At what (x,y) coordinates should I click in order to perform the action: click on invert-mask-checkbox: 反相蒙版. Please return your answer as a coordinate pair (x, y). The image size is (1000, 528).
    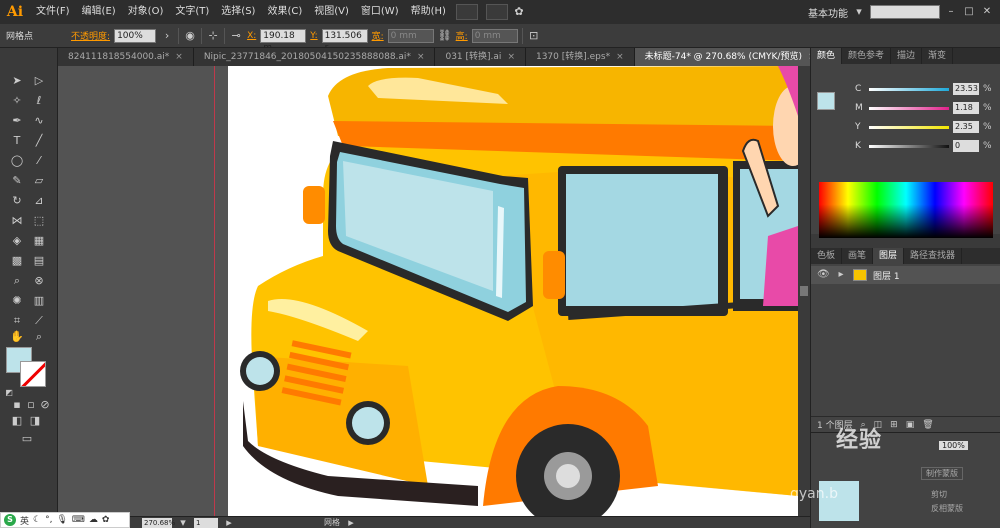
    Looking at the image, I should click on (947, 508).